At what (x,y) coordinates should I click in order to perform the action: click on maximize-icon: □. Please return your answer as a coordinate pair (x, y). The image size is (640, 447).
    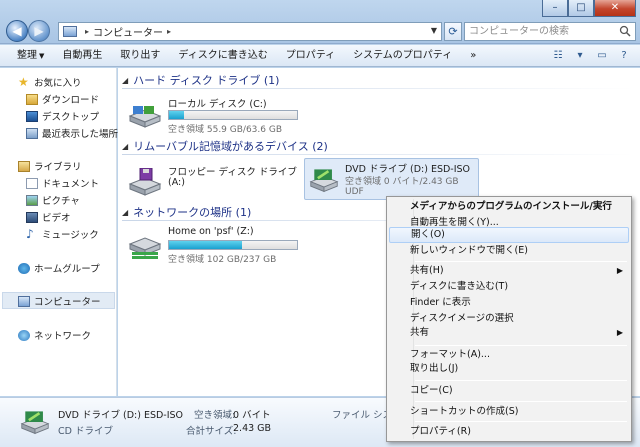
    Looking at the image, I should click on (581, 7).